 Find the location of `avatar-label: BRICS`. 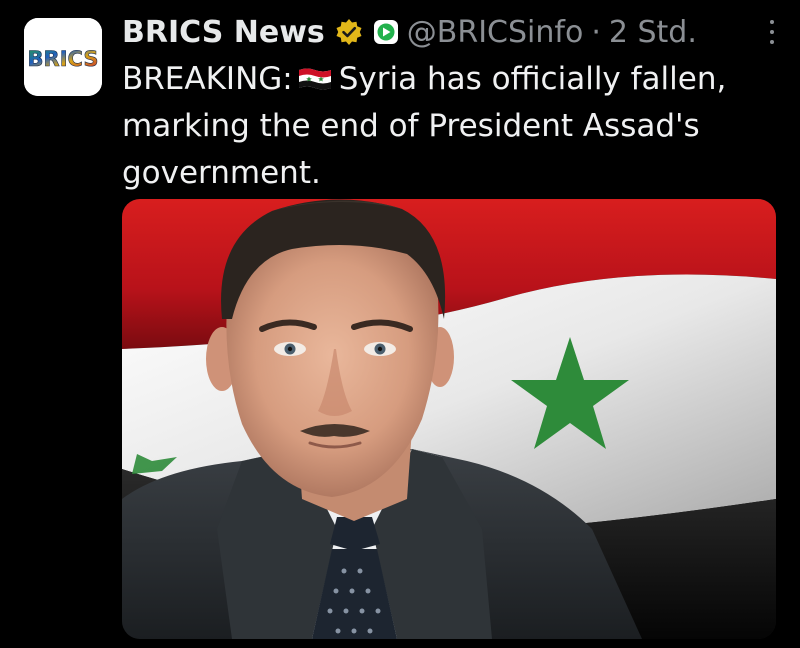

avatar-label: BRICS is located at coordinates (63, 59).